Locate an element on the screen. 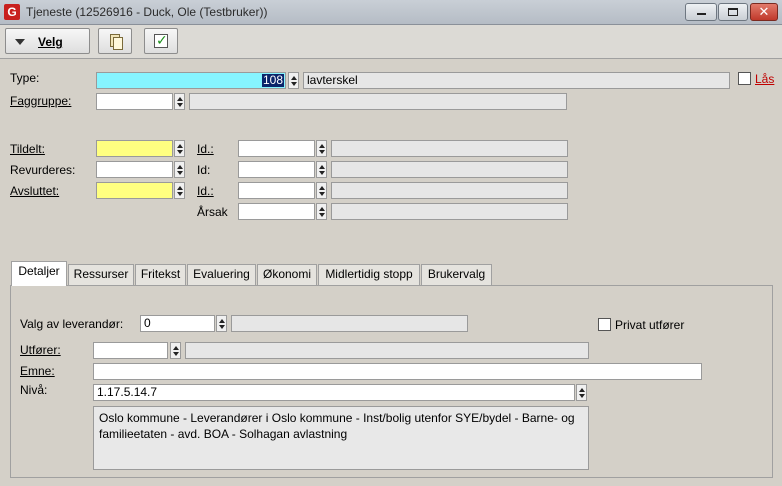 The height and width of the screenshot is (486, 782). type-description: lavterskel is located at coordinates (516, 80).